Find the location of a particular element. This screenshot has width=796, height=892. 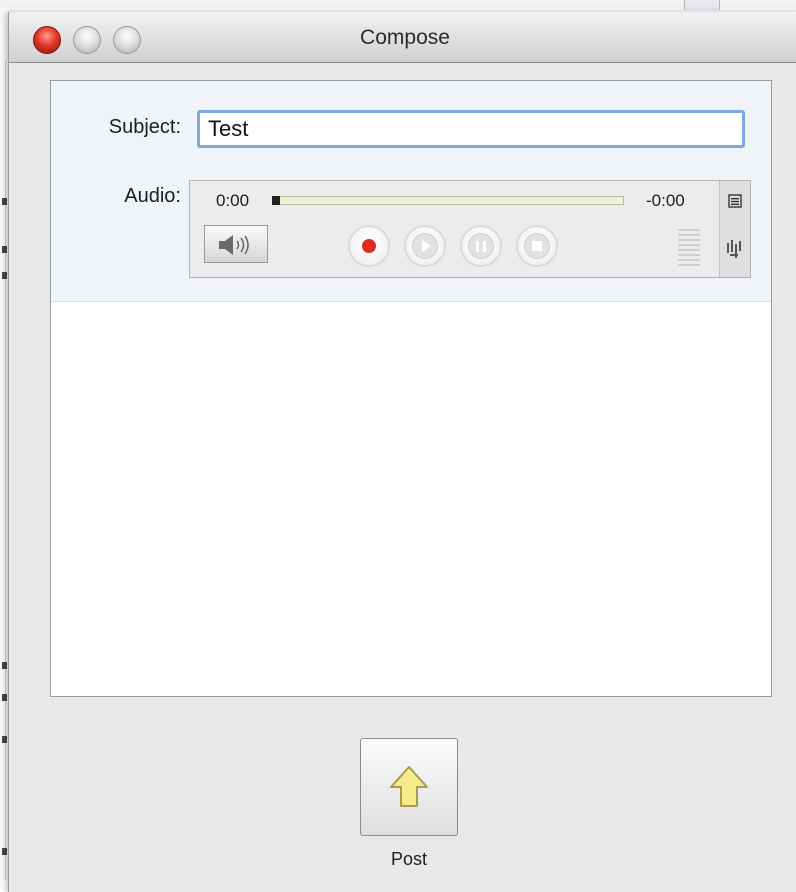

post-button is located at coordinates (409, 787).